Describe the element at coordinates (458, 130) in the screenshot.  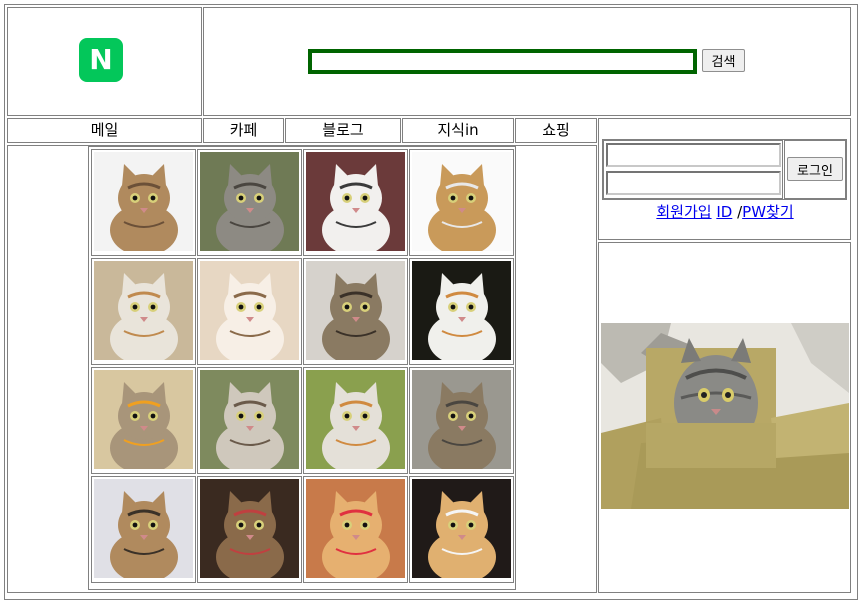
I see `nav-item-kin: 지식in` at that location.